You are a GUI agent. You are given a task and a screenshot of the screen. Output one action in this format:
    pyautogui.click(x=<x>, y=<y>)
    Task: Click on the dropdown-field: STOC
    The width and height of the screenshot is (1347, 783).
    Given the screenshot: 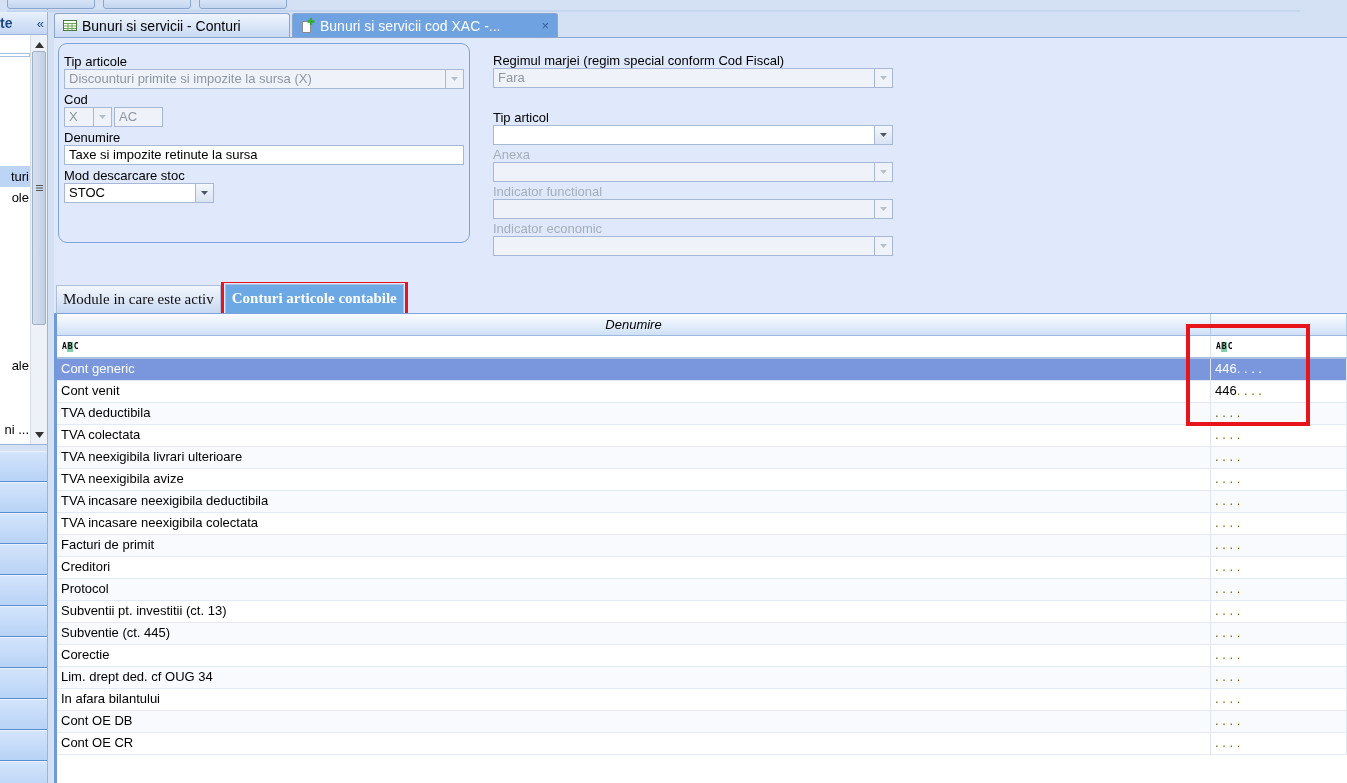 What is the action you would take?
    pyautogui.click(x=139, y=193)
    